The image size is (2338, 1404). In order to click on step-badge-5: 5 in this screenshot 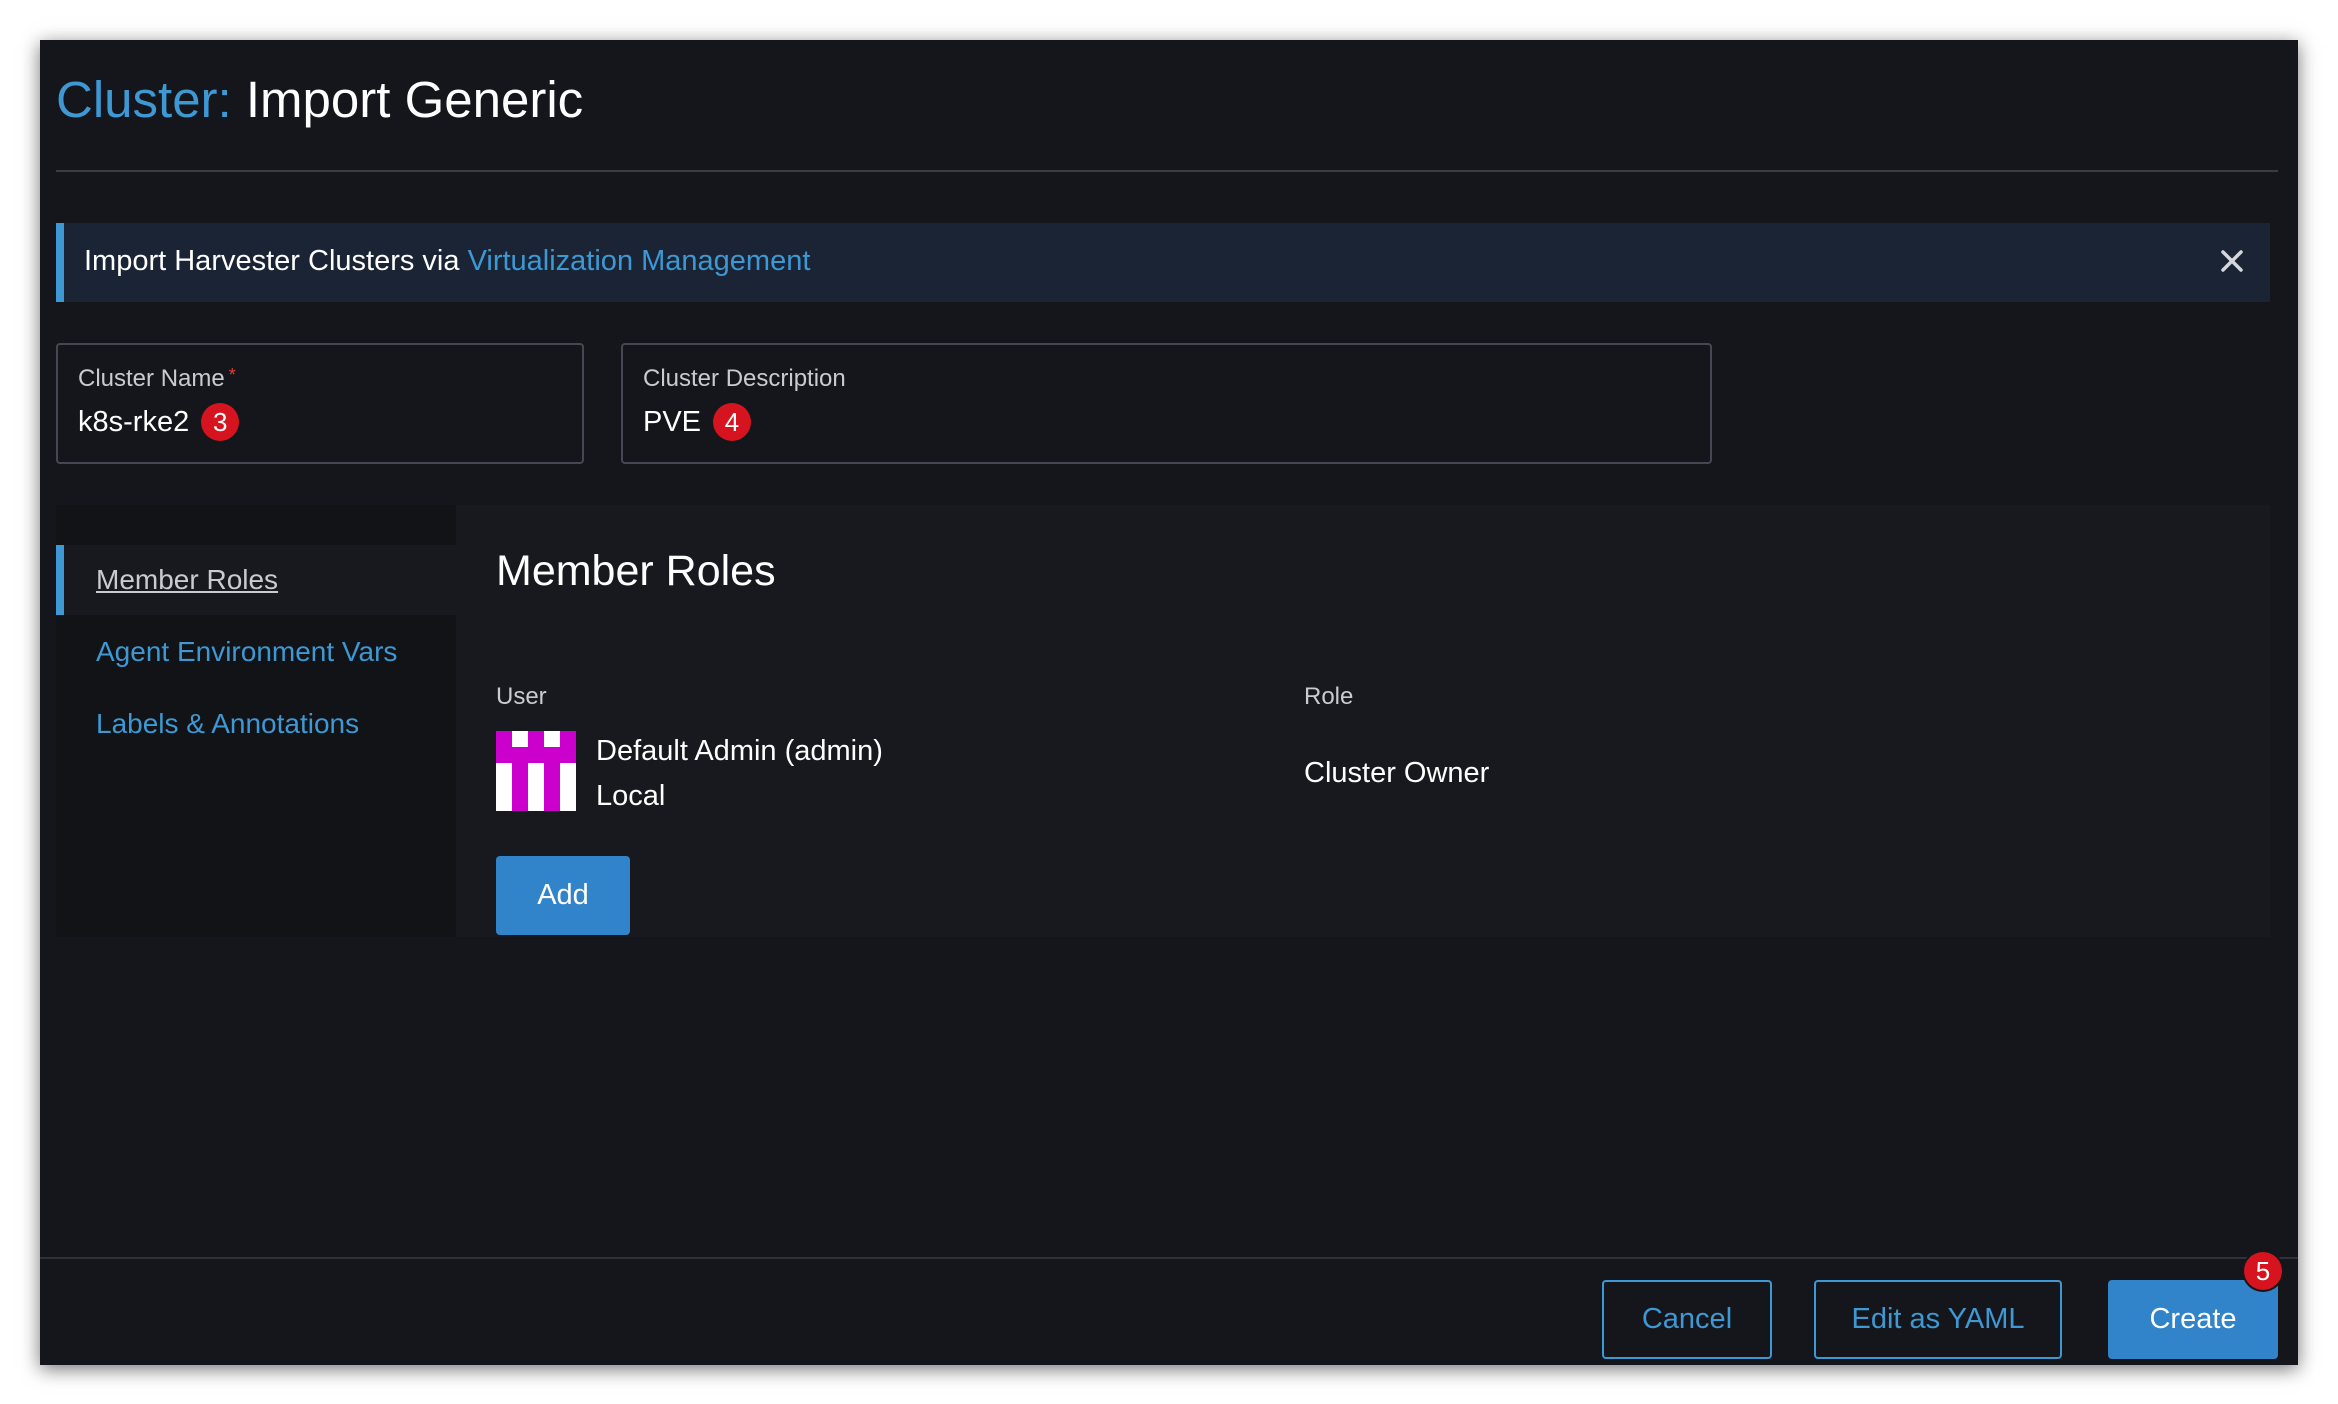, I will do `click(2263, 1271)`.